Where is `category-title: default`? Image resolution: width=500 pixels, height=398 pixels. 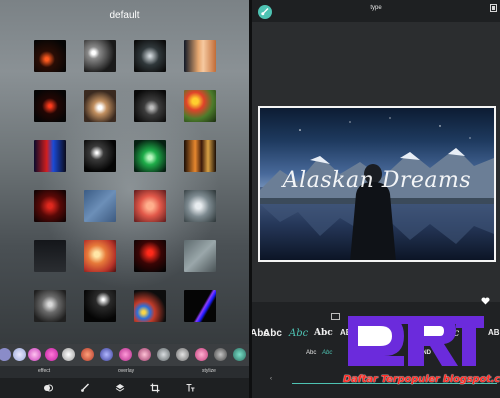
category-title: default is located at coordinates (124, 15).